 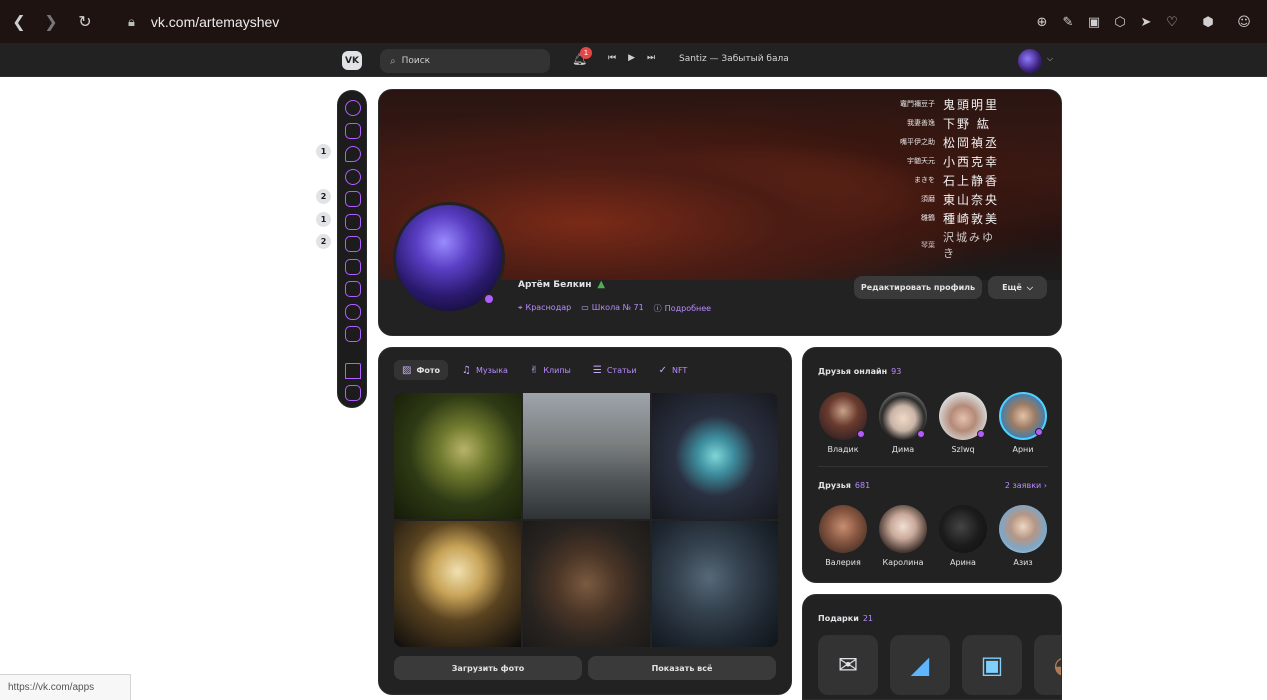 I want to click on next-track-icon: ⏭︎, so click(x=651, y=58).